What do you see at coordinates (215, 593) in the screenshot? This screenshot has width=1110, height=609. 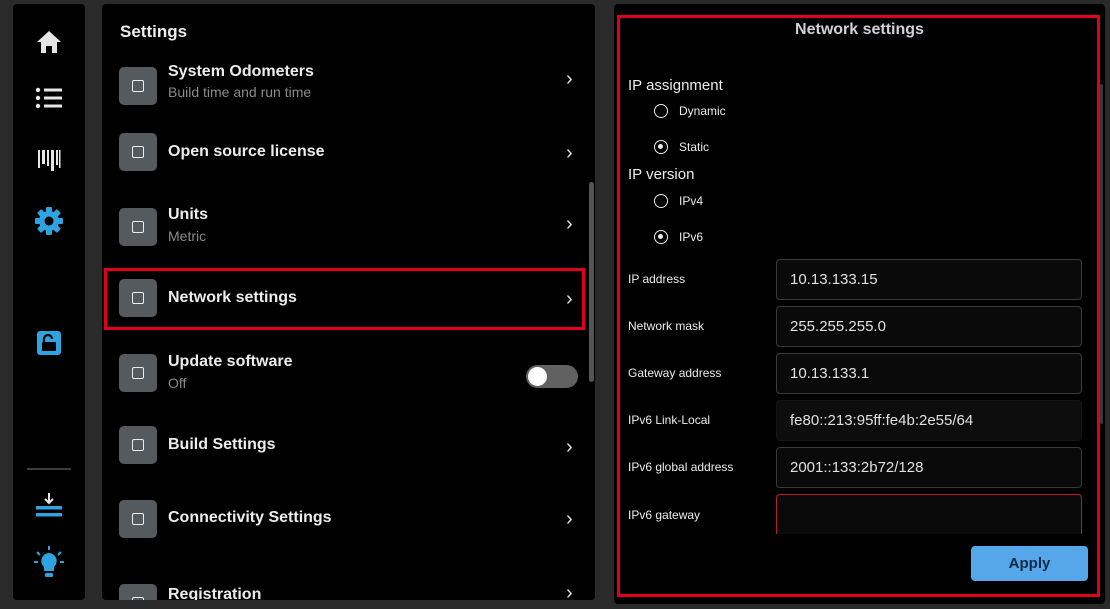 I see `row-label: Registration` at bounding box center [215, 593].